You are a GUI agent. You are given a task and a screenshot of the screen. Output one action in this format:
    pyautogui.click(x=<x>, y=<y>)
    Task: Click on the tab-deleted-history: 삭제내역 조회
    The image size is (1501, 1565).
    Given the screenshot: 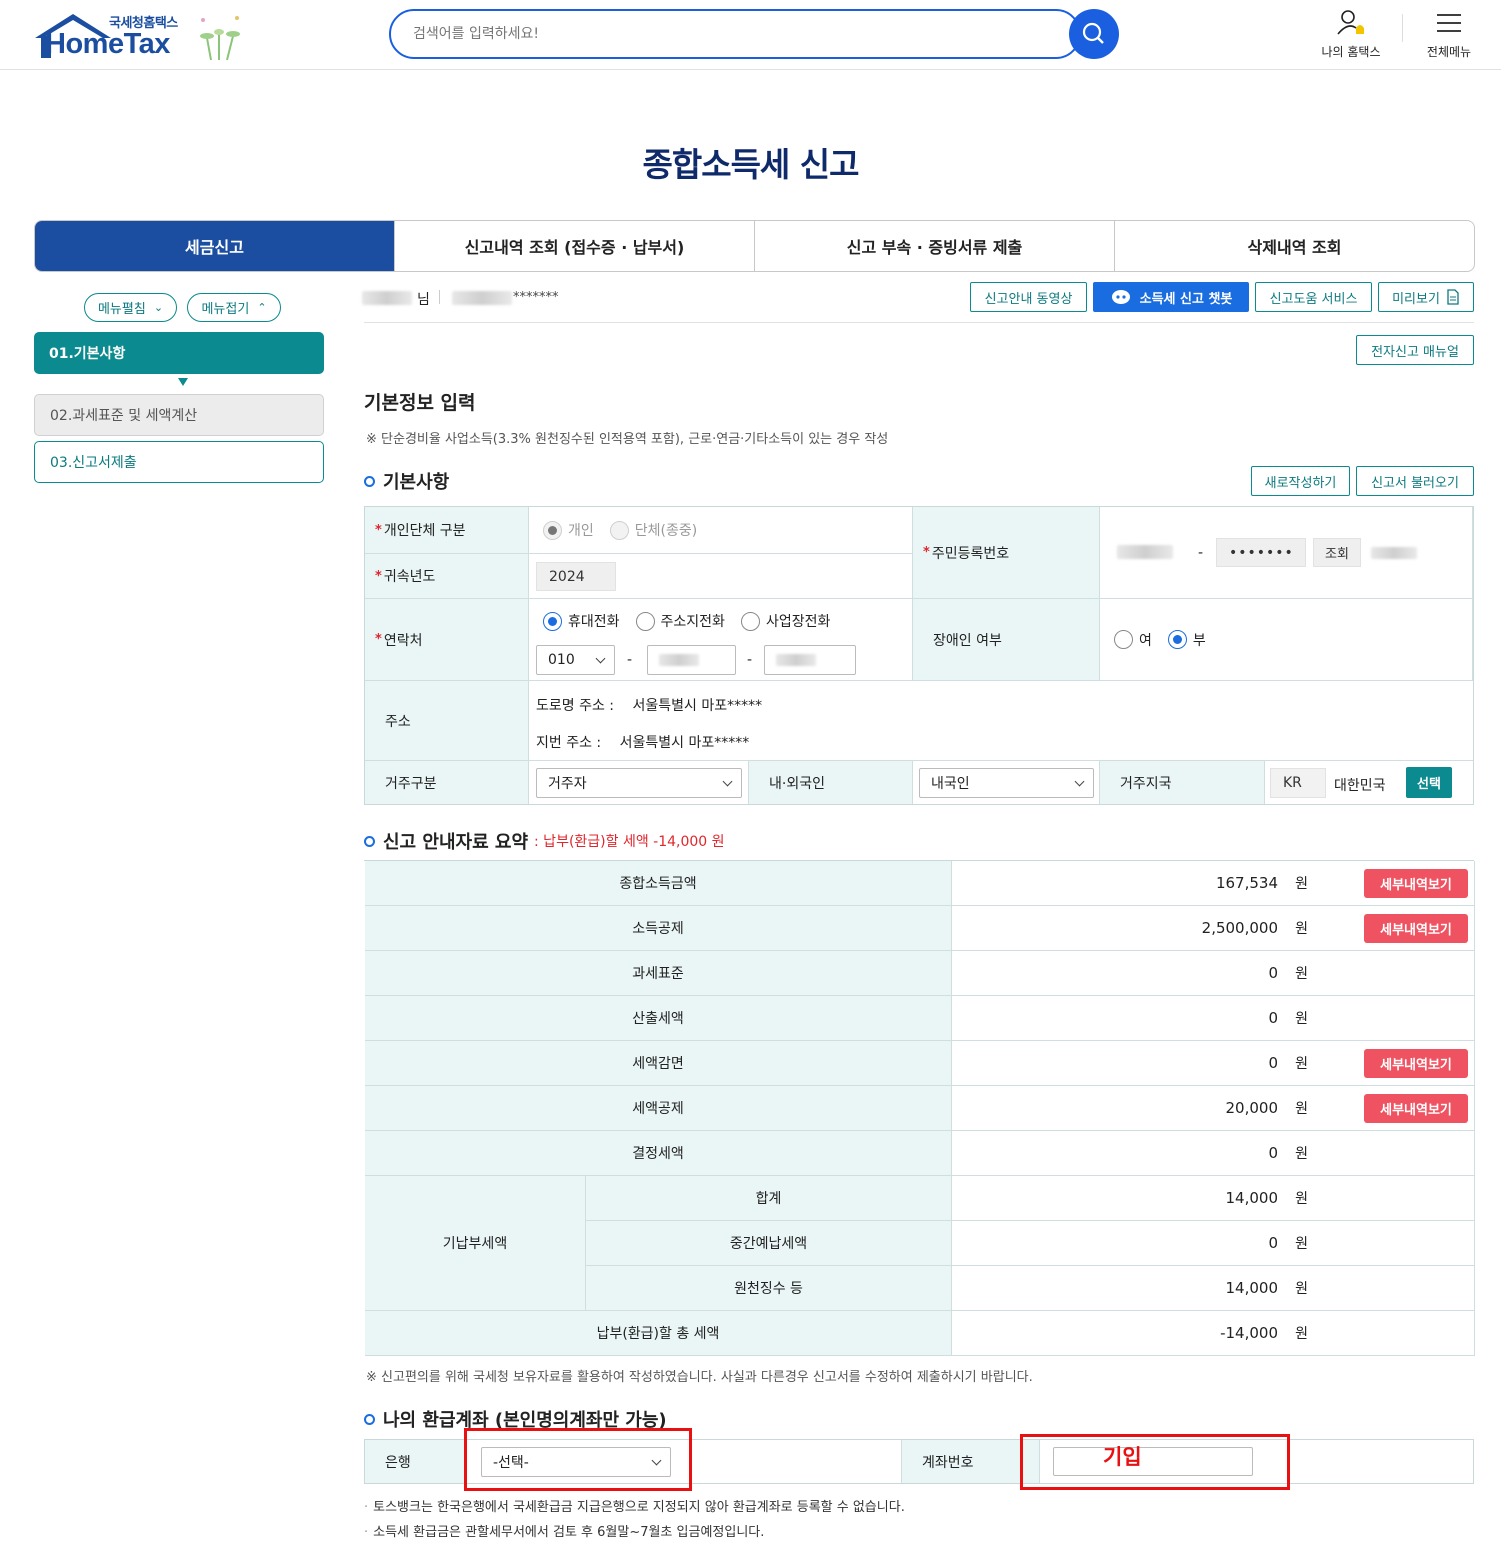 What is the action you would take?
    pyautogui.click(x=1294, y=246)
    